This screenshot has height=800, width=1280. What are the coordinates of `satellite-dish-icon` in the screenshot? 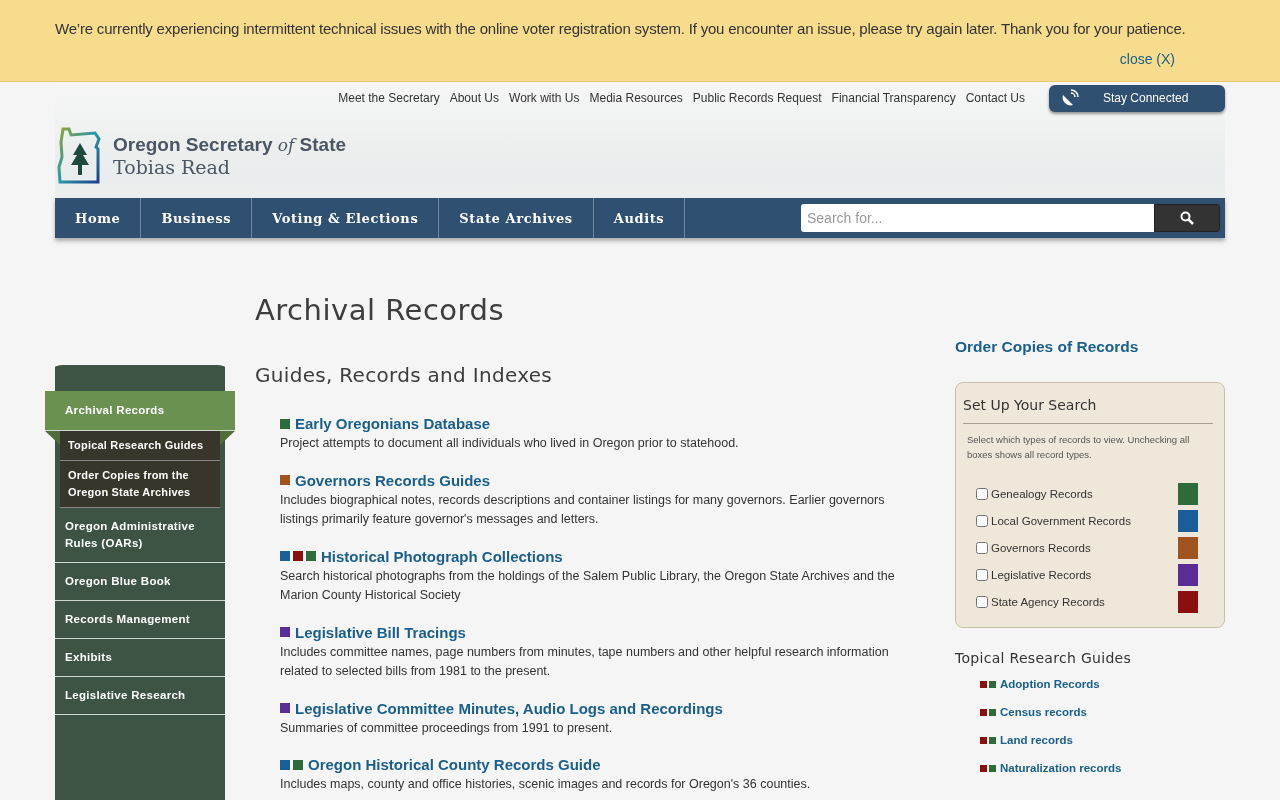 It's located at (1070, 98).